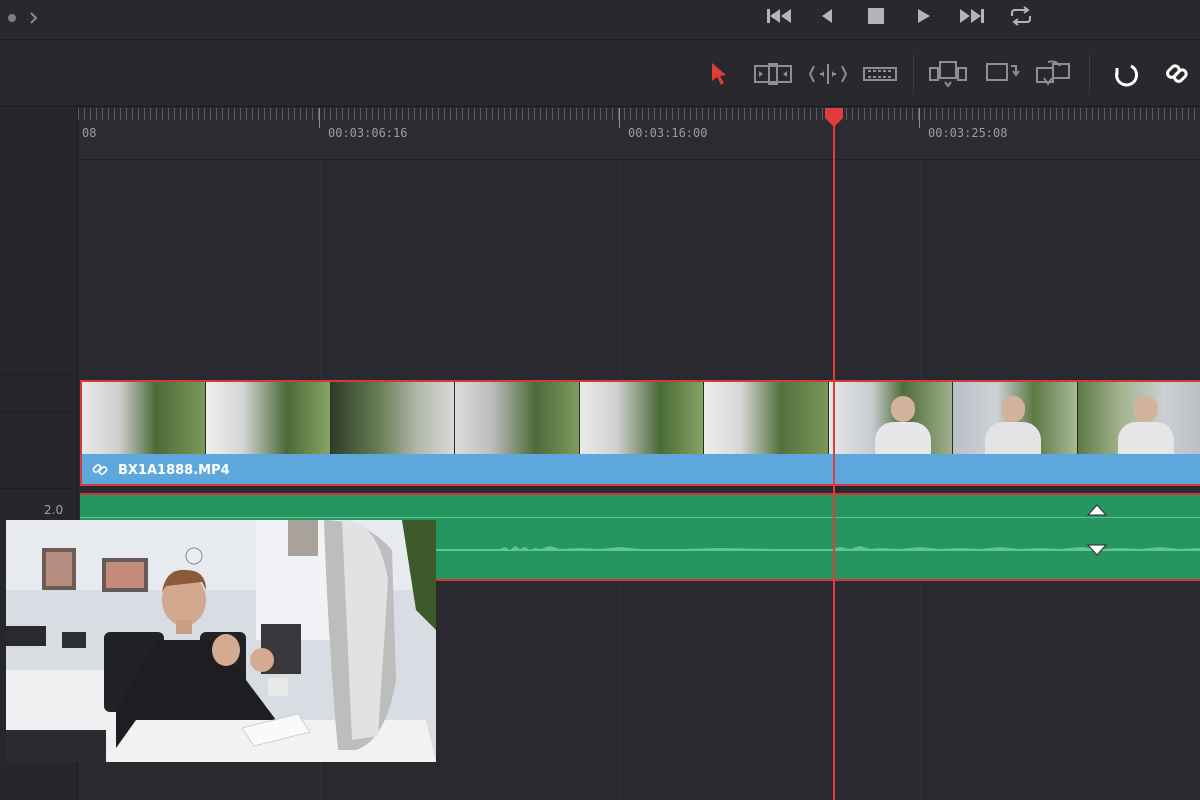  What do you see at coordinates (972, 16) in the screenshot?
I see `skip-to-end-icon` at bounding box center [972, 16].